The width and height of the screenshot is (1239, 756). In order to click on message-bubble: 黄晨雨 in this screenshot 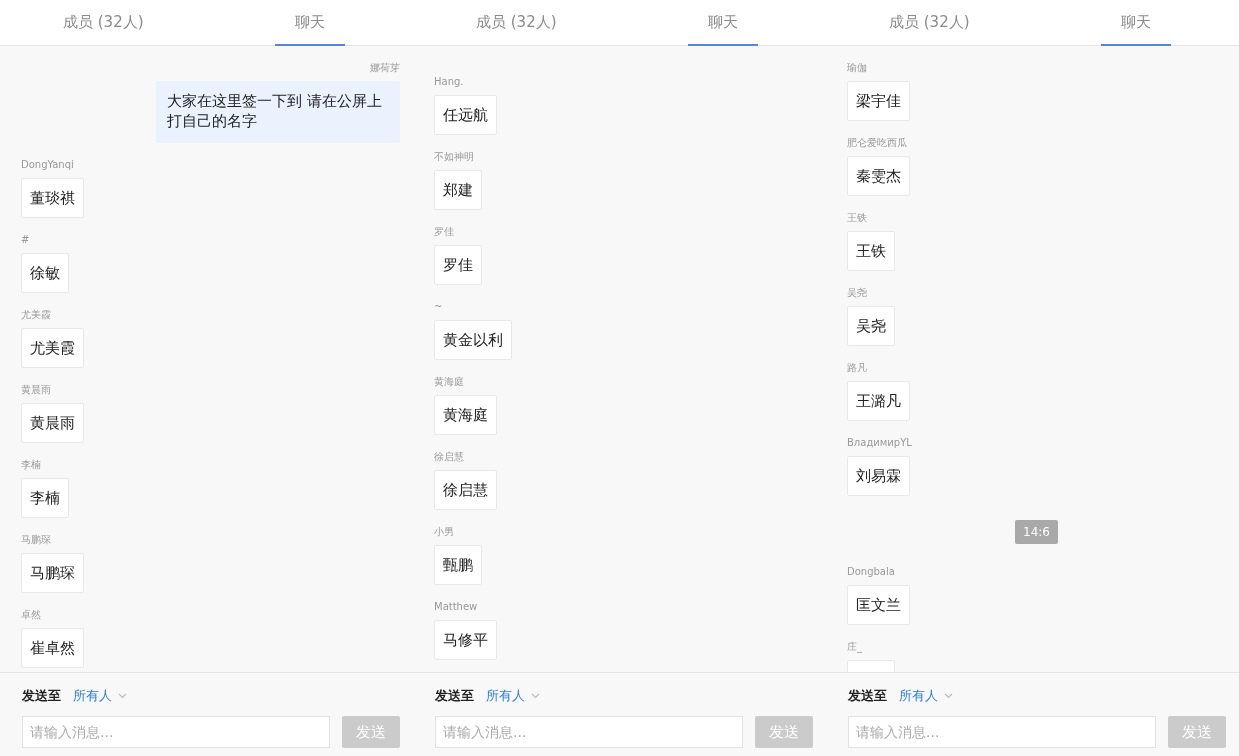, I will do `click(52, 423)`.